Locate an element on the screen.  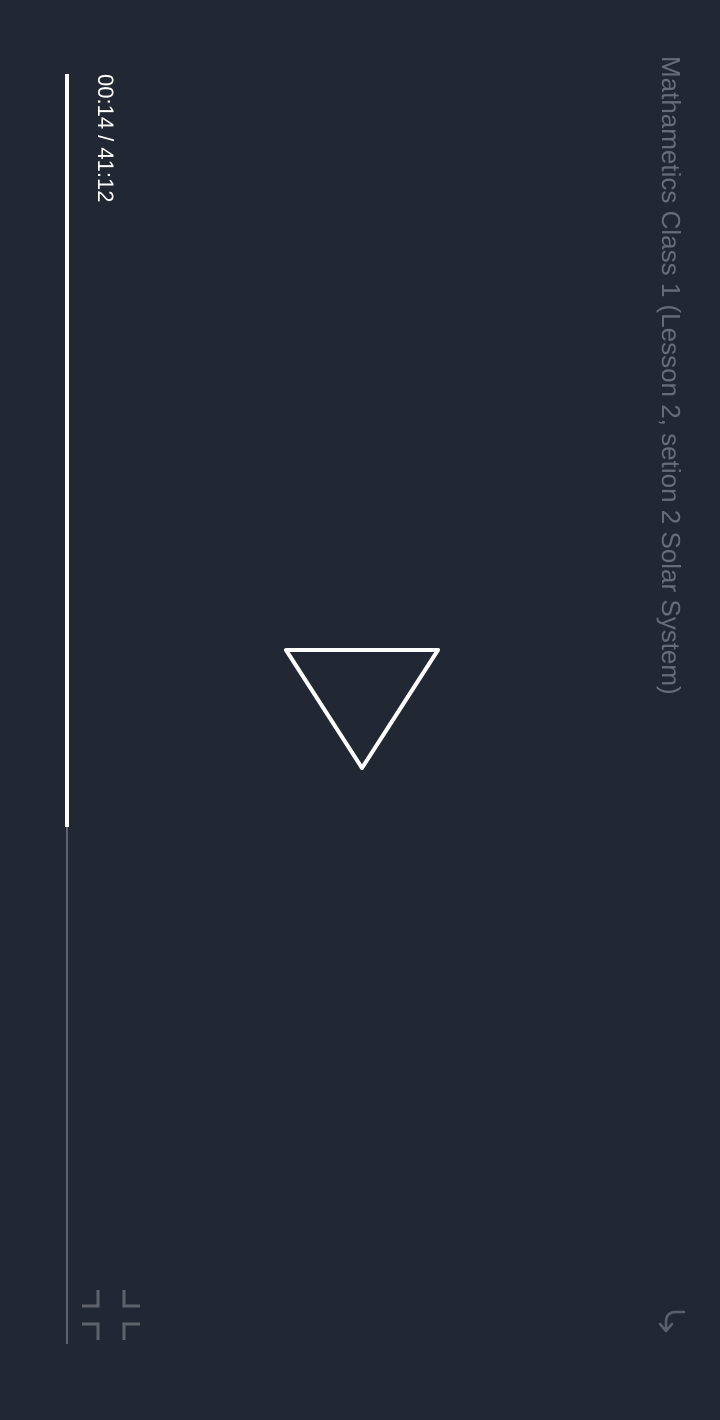
progress-bar is located at coordinates (67, 709).